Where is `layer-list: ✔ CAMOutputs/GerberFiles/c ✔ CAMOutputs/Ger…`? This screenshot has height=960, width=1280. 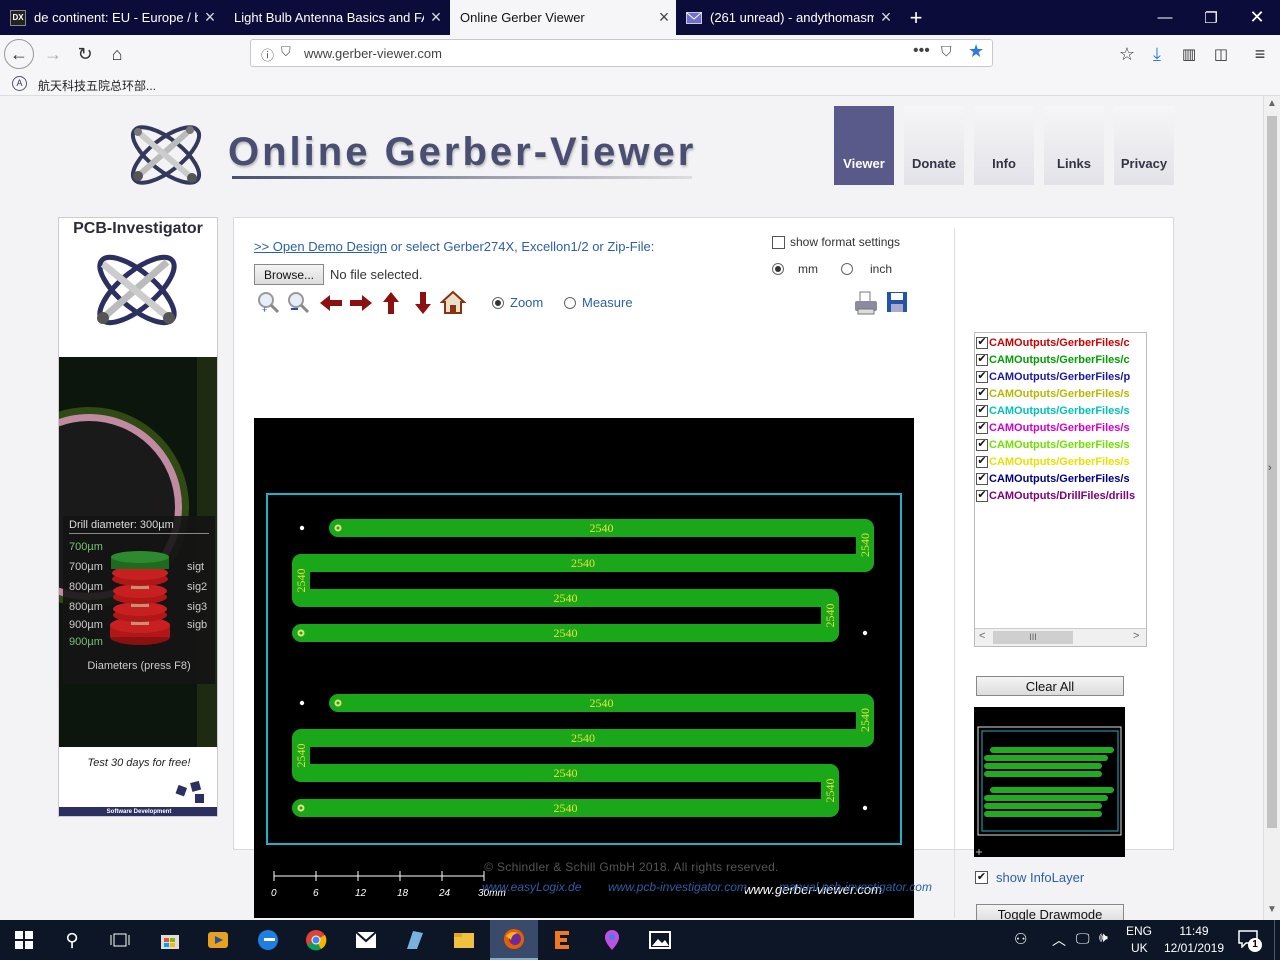 layer-list: ✔ CAMOutputs/GerberFiles/c ✔ CAMOutputs/Ger… is located at coordinates (1060, 489).